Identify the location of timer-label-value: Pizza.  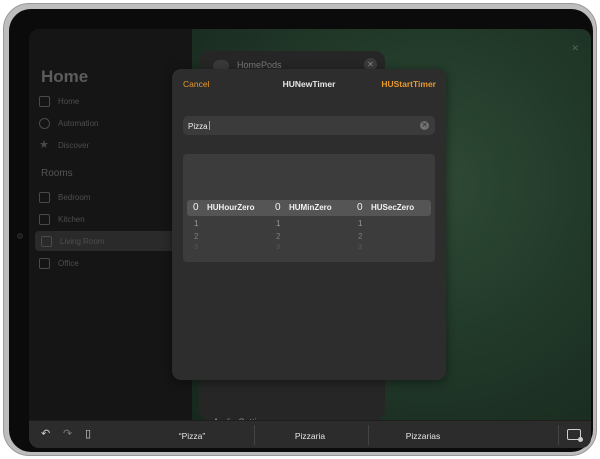
(198, 126).